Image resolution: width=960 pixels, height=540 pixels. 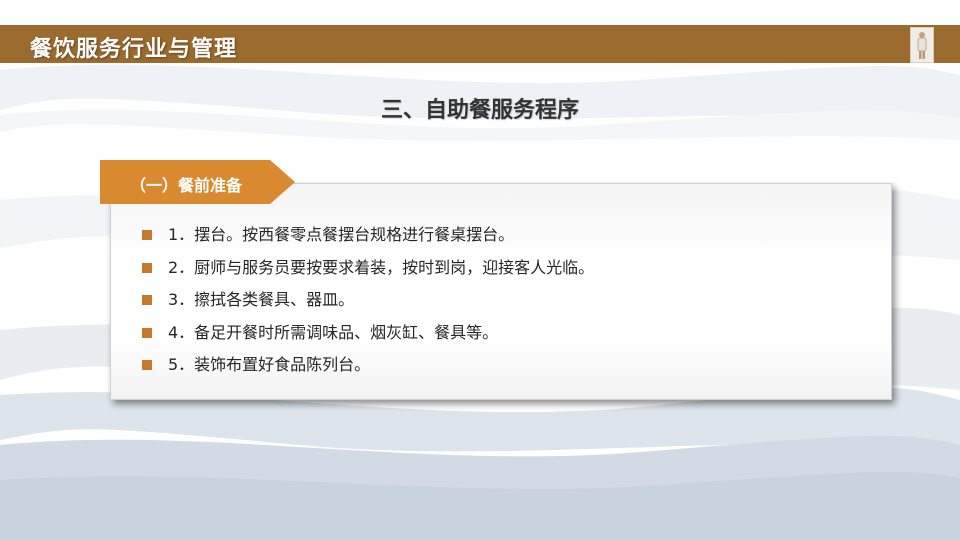 What do you see at coordinates (341, 234) in the screenshot?
I see `list-item-text: 1．摆台。按西餐零点餐摆台规格进行餐桌摆台。` at bounding box center [341, 234].